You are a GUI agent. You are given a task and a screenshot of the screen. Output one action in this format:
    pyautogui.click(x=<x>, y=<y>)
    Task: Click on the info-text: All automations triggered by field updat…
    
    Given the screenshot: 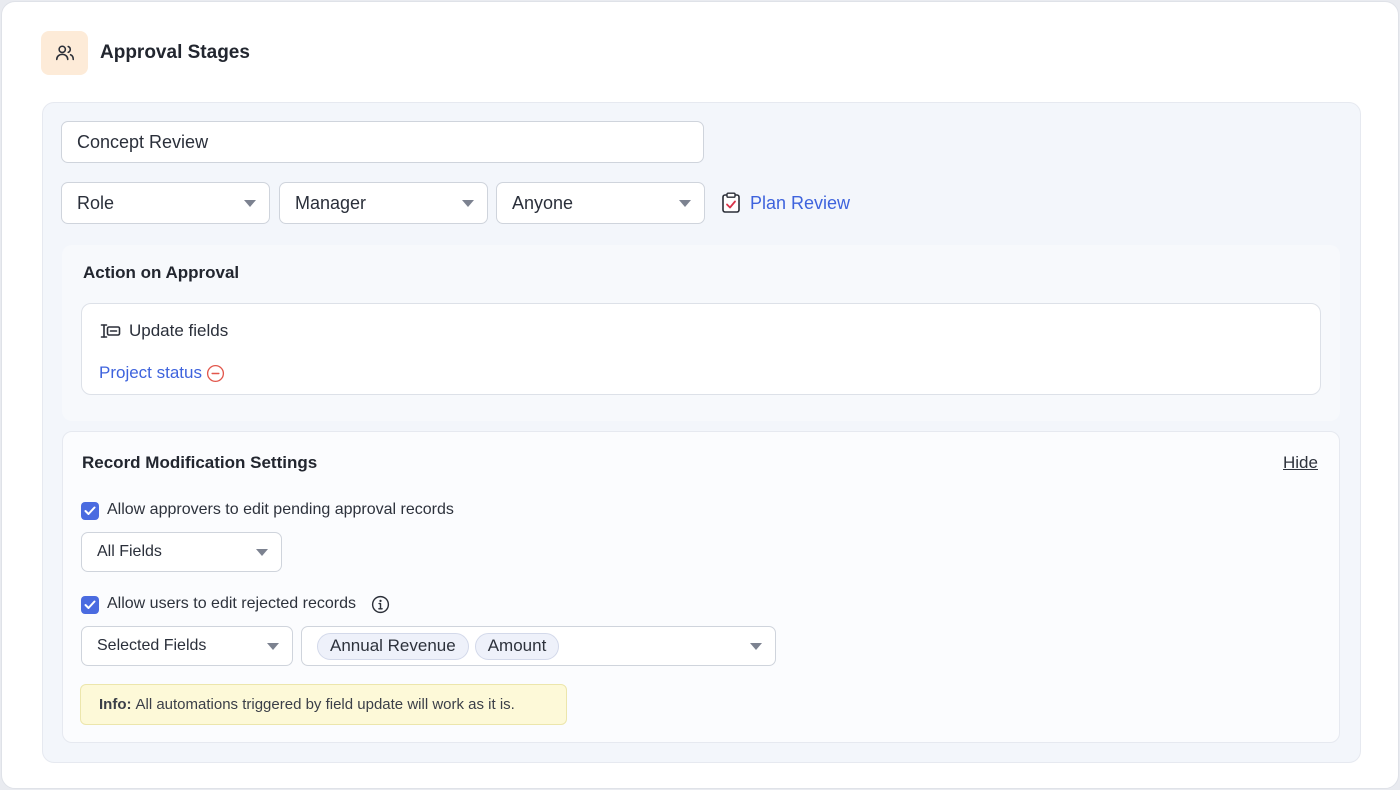 What is the action you would take?
    pyautogui.click(x=325, y=704)
    